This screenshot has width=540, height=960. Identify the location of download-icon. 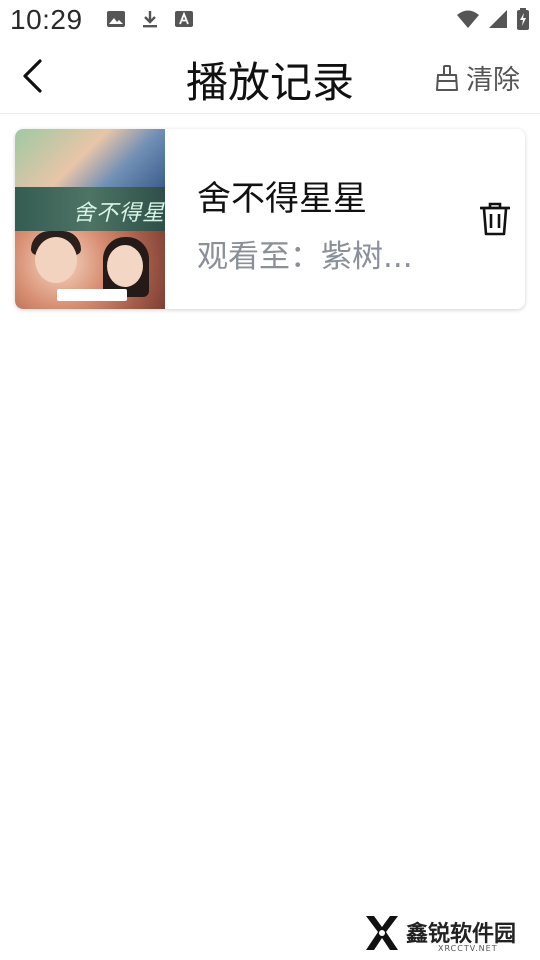
(150, 19).